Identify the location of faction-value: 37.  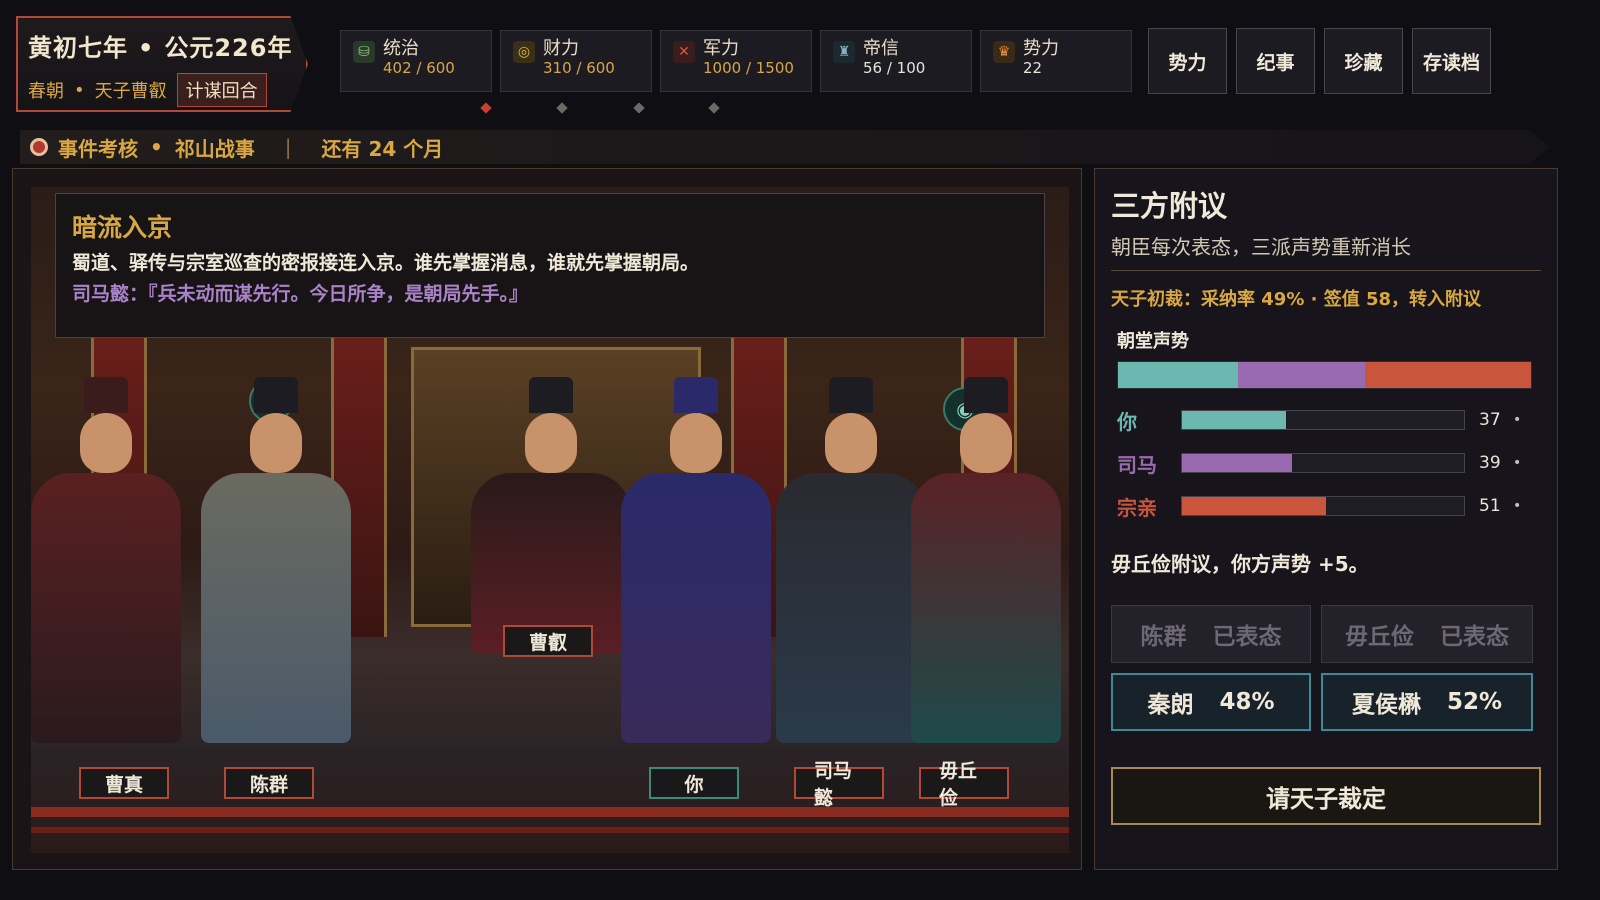
(1490, 420).